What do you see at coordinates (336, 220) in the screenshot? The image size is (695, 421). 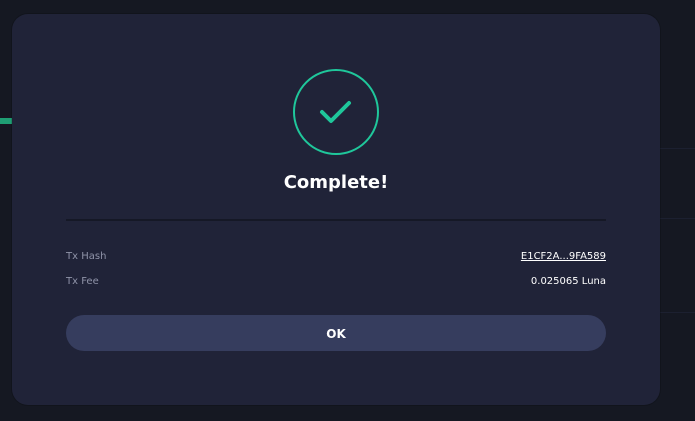 I see `modal-divider` at bounding box center [336, 220].